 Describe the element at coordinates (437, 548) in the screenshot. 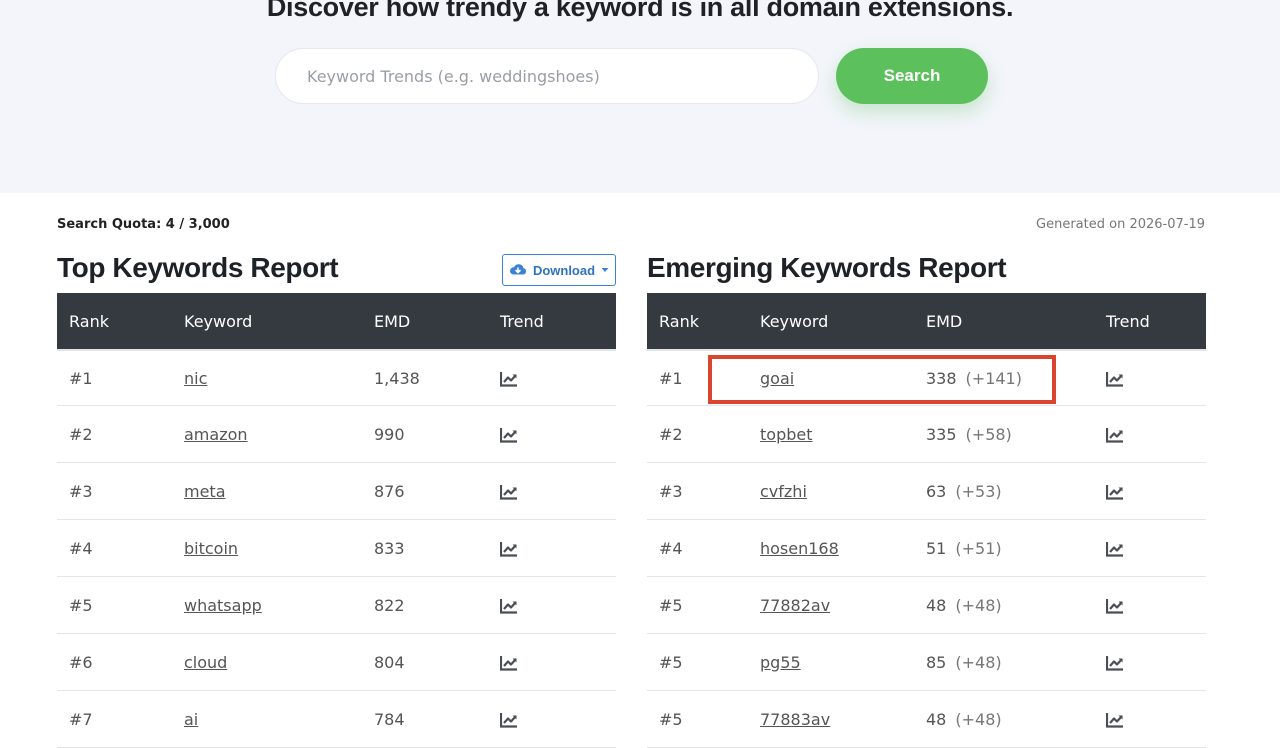

I see `emd-cell: 833` at that location.